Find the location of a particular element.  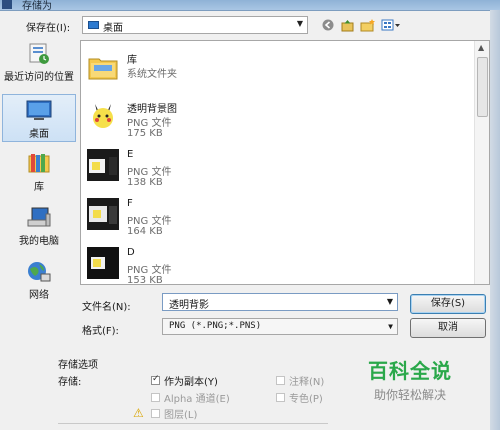

alpha-channel-checkbox: Alpha 通道(E) is located at coordinates (190, 397).